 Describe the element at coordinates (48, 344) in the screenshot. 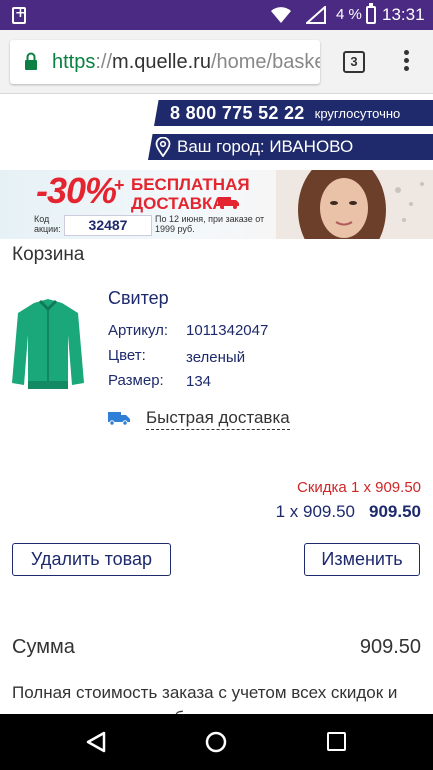

I see `product-image` at that location.